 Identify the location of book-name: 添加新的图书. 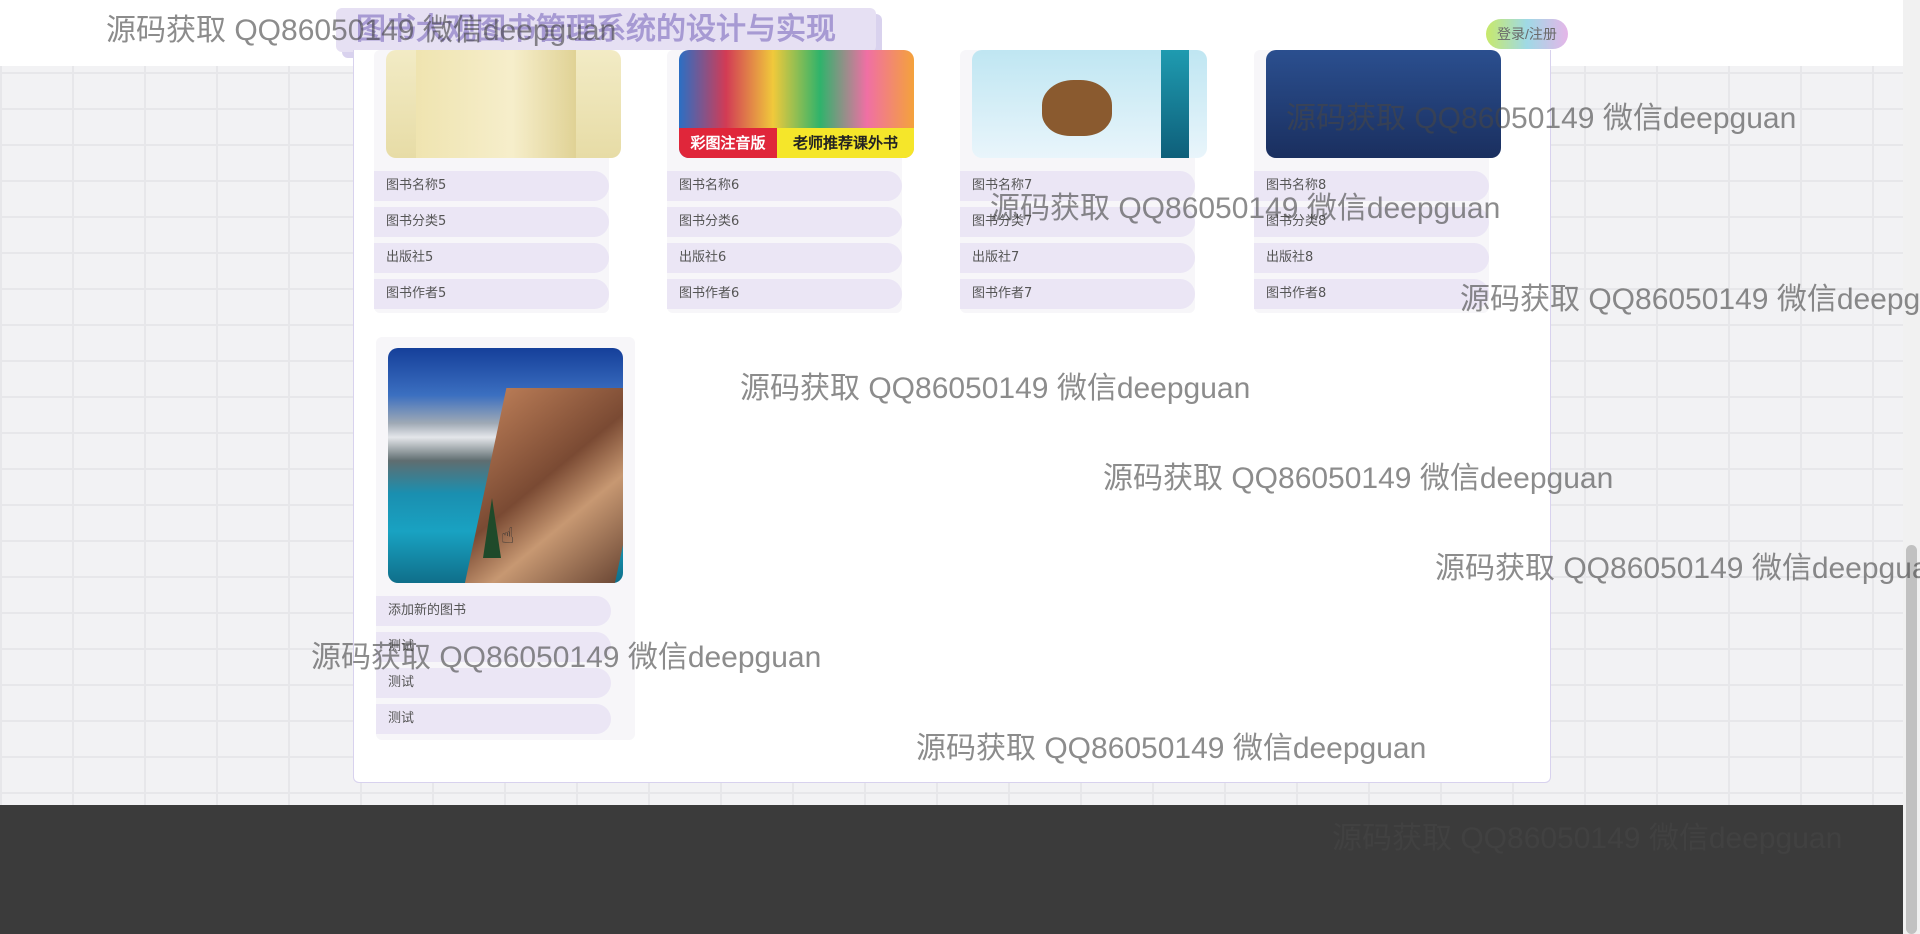
(493, 611).